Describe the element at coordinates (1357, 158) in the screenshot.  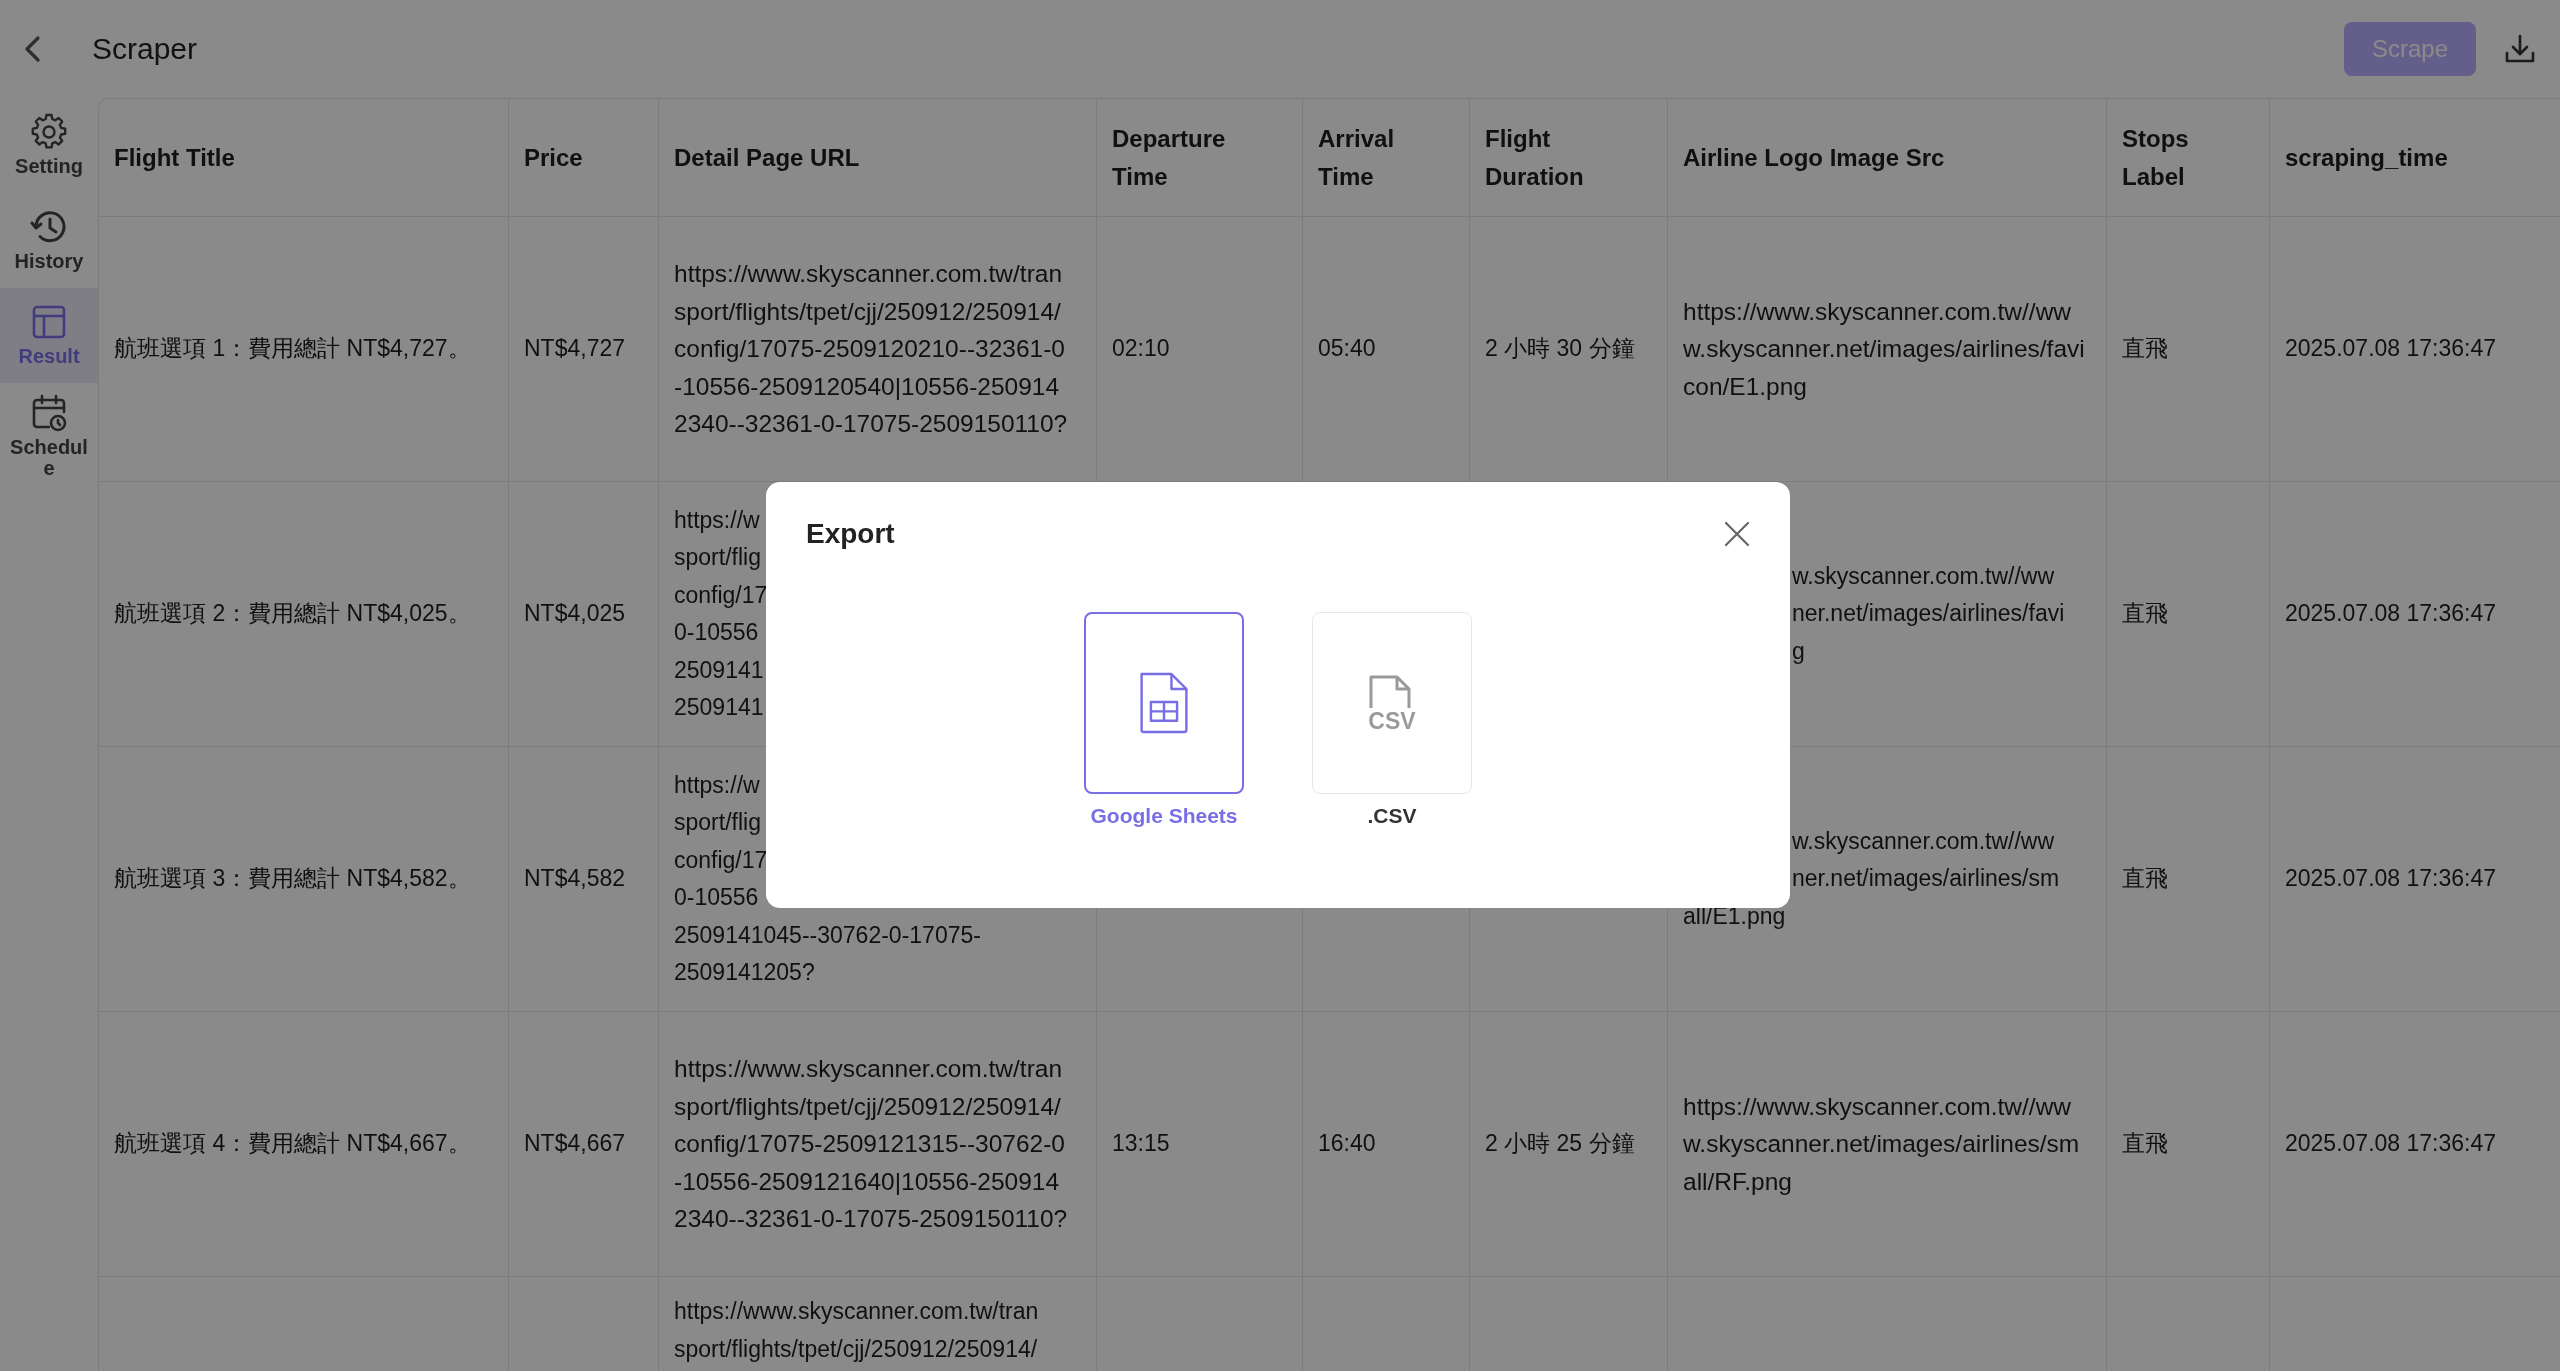
I see `column-header: Arrival Time` at that location.